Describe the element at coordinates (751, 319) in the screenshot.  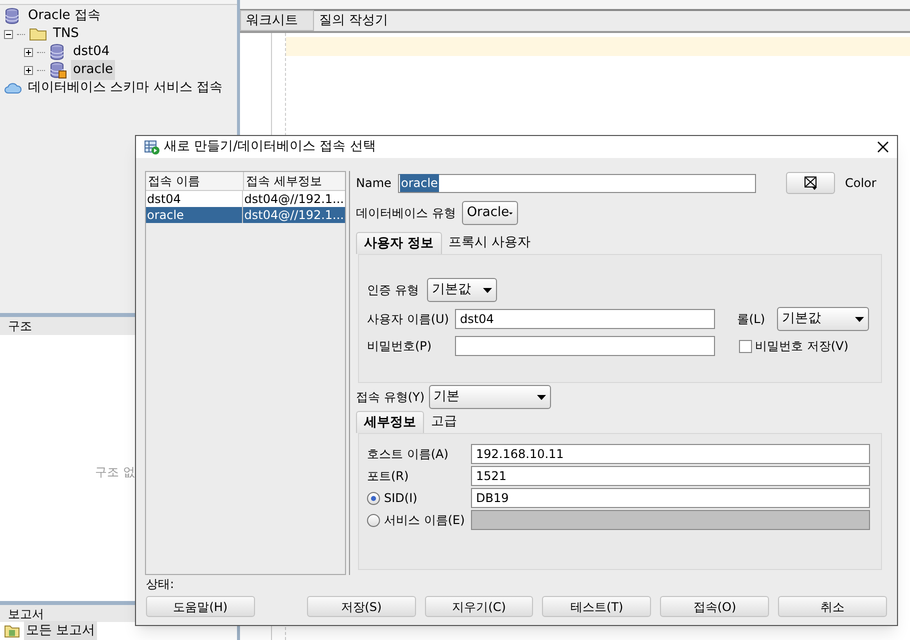
I see `field-label: 롤(L)` at that location.